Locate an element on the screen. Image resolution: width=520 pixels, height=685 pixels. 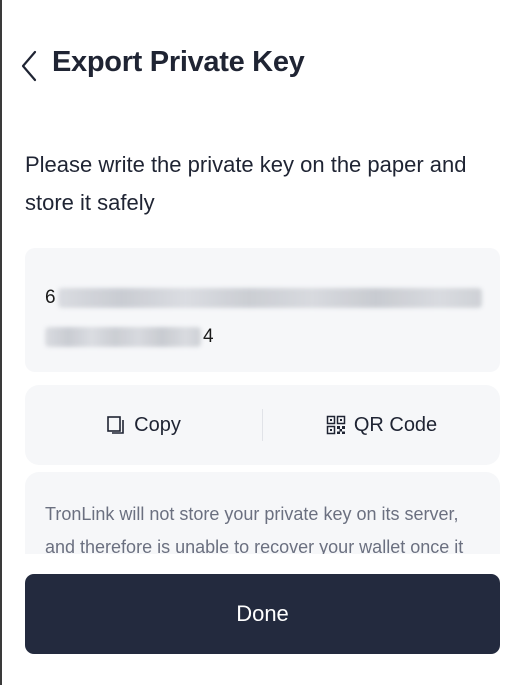
action-row: Copy QR Code is located at coordinates (262, 425).